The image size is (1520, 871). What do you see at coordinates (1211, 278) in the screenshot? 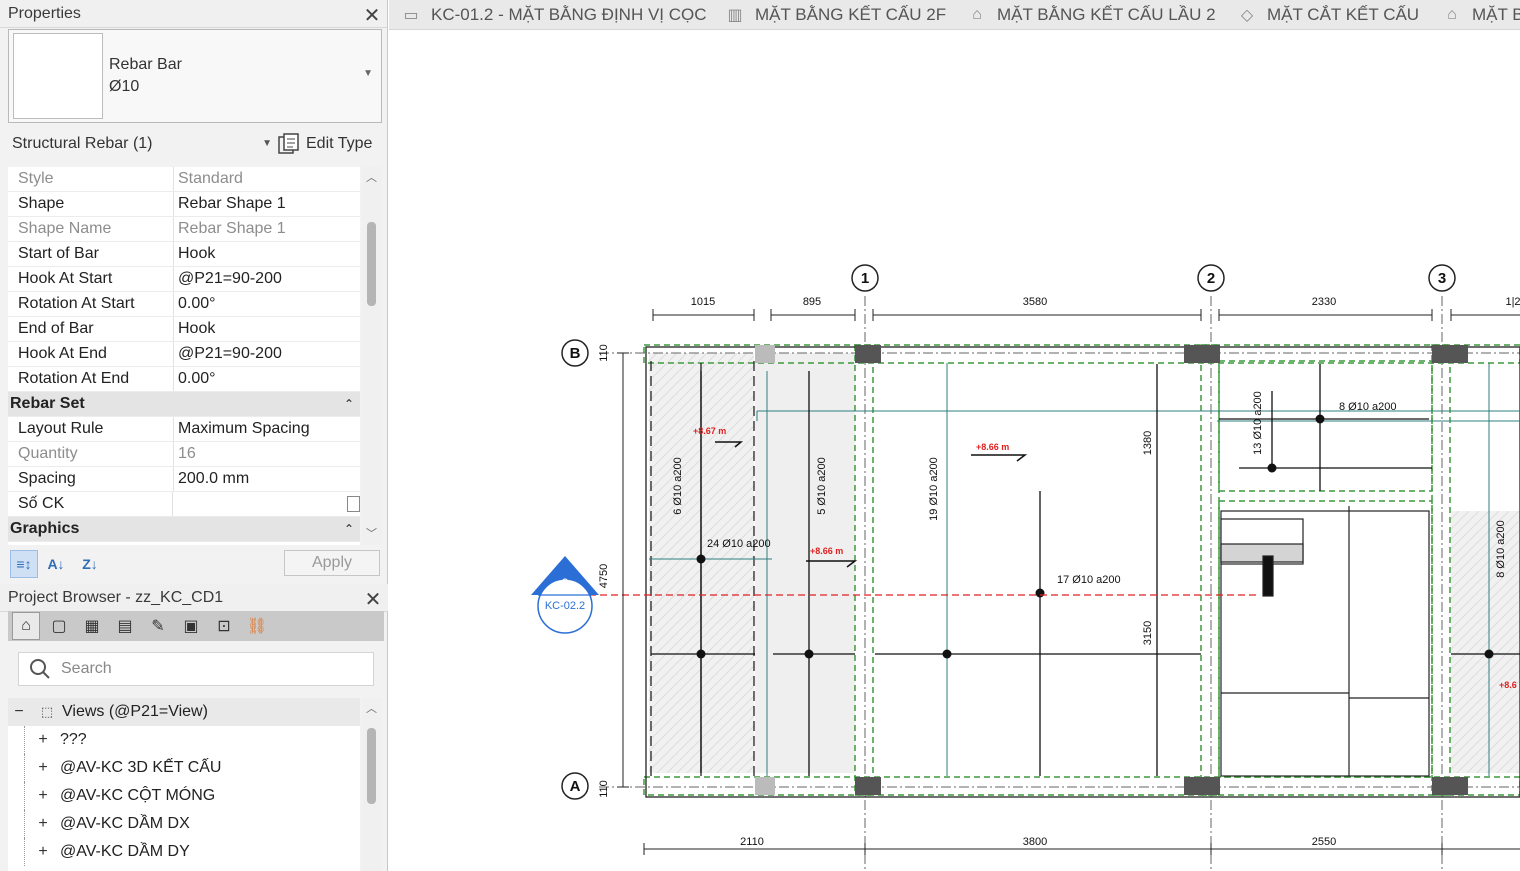
I see `grid-label: 2` at bounding box center [1211, 278].